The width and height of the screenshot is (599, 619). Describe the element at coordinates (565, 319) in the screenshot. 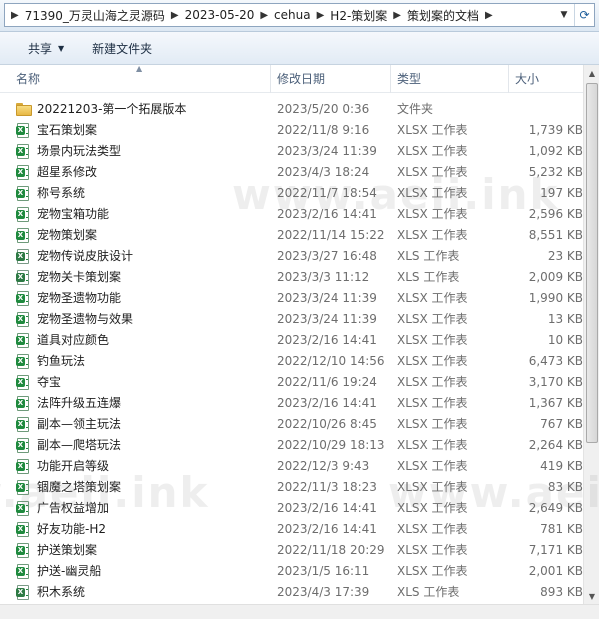

I see `file-size: 13 KB` at that location.